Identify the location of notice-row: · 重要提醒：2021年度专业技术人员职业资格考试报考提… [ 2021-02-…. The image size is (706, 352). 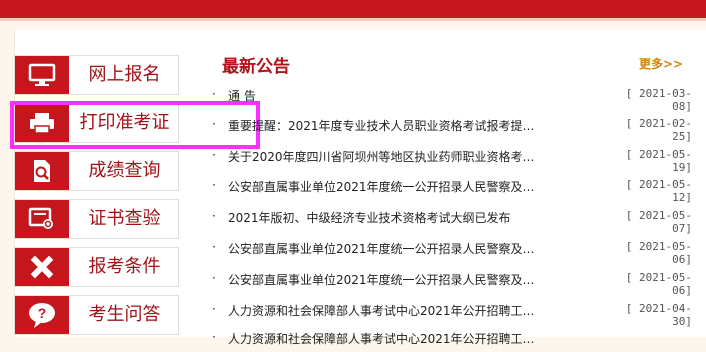
(452, 130).